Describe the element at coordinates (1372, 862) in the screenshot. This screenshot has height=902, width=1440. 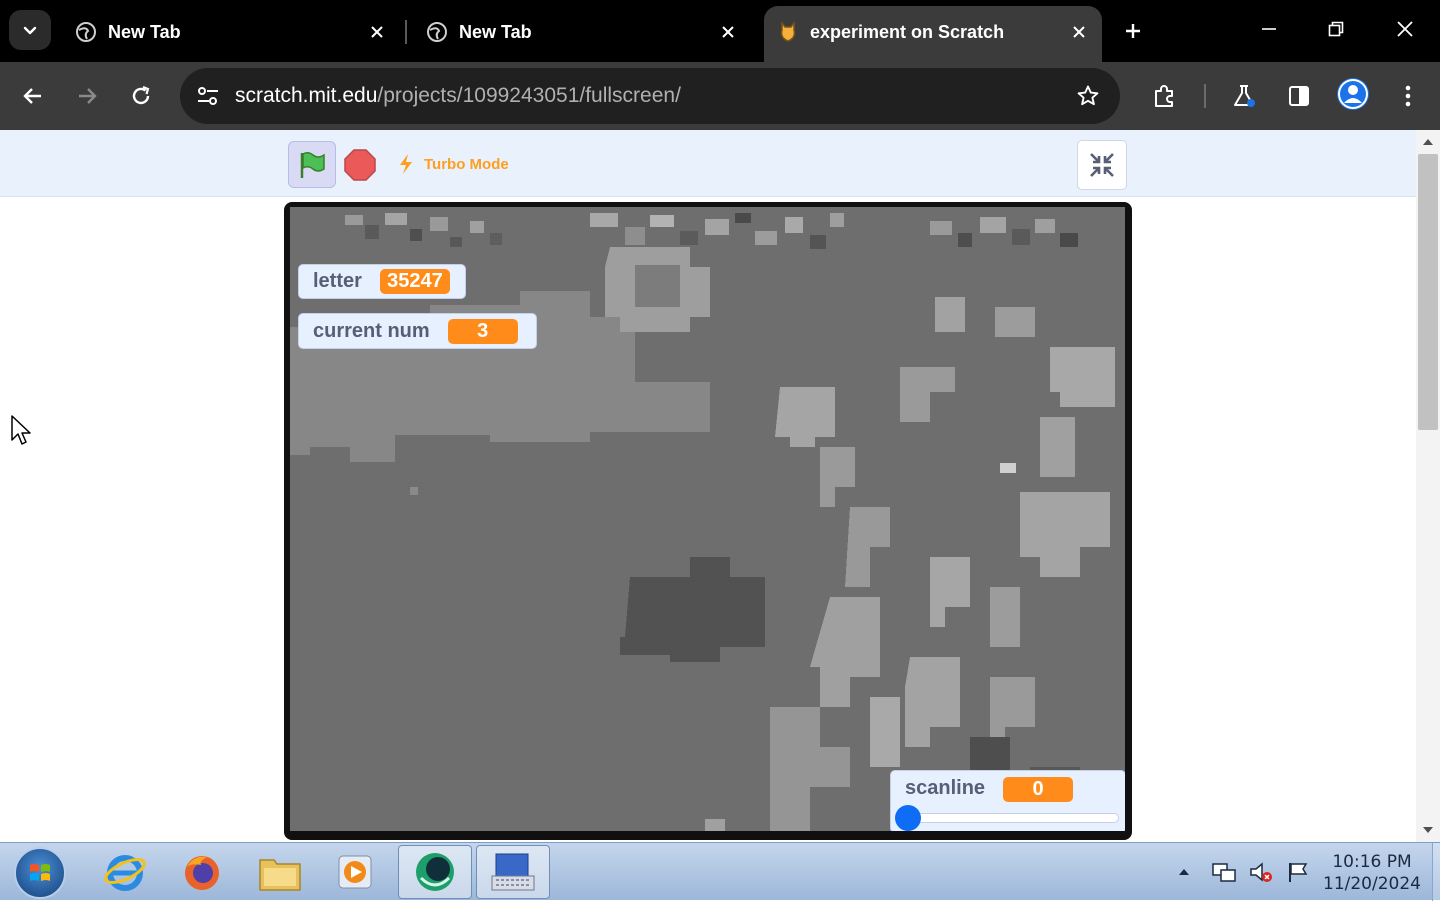
I see `clock-time: 10:16 PM` at that location.